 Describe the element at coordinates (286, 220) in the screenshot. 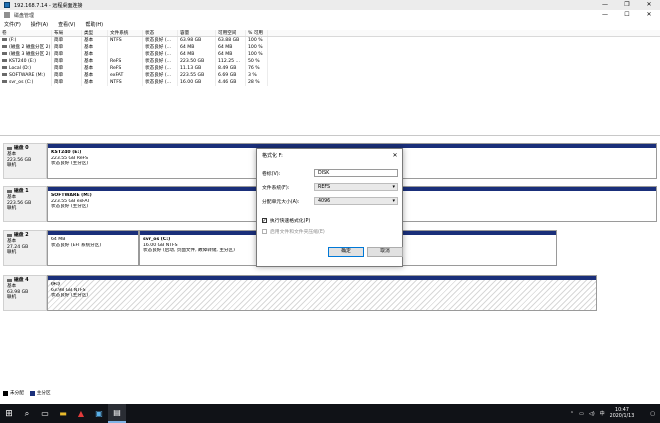

I see `quick-format-checkbox-row: ✓ 执行快速格式化(P)` at that location.